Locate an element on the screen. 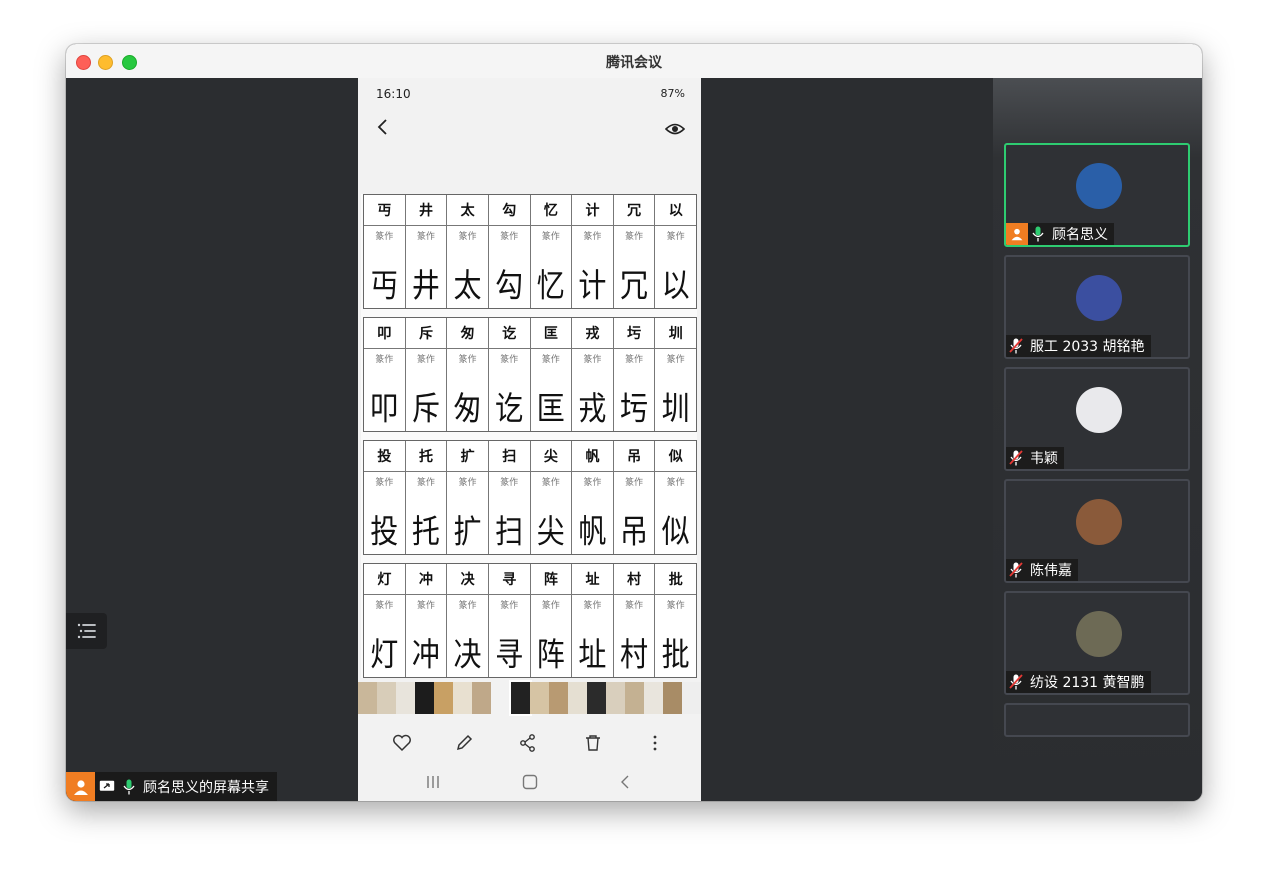 The height and width of the screenshot is (889, 1268). participant-name-bar: 服工 2033 胡铭艳 is located at coordinates (1078, 346).